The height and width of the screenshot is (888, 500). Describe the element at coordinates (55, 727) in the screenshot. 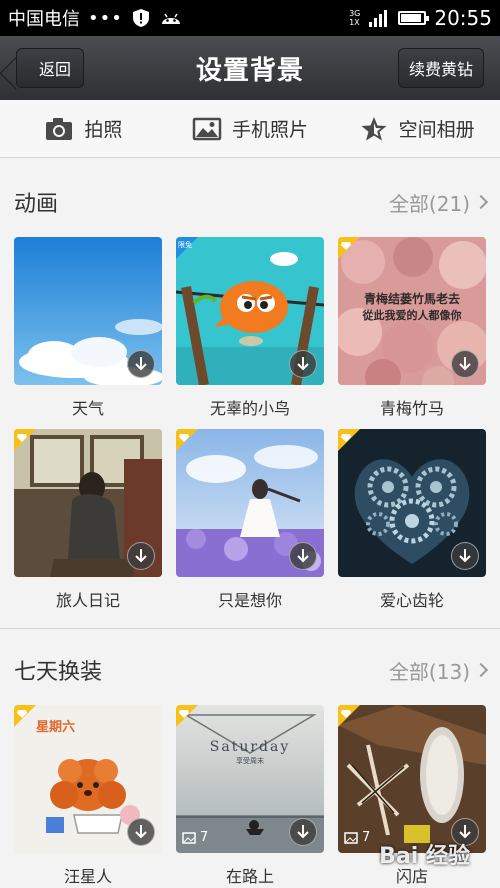

I see `svg-text: 星期六` at that location.